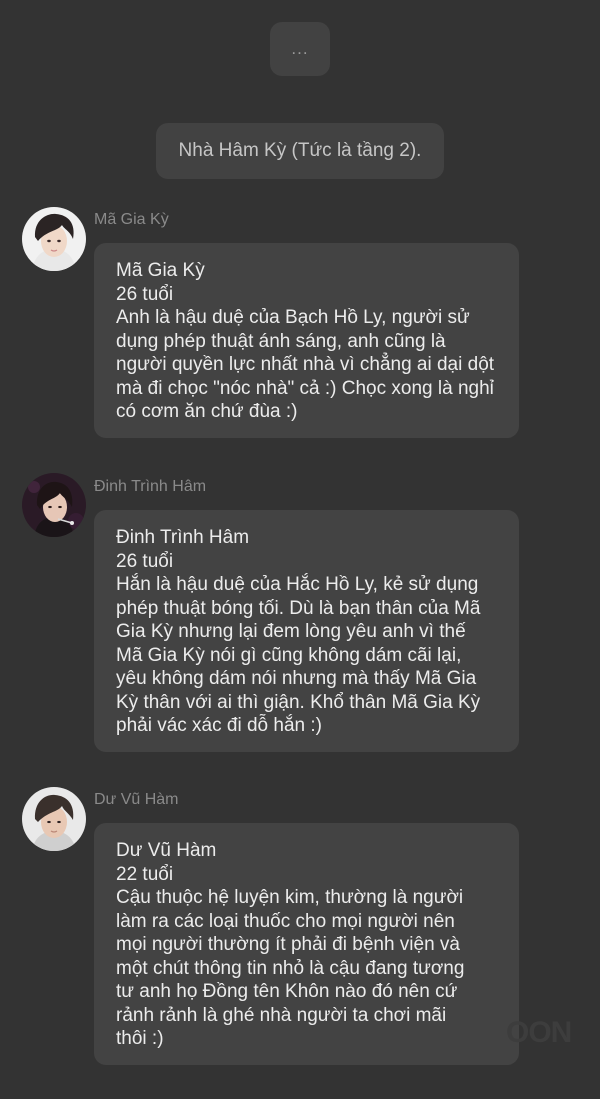 This screenshot has height=1099, width=600. Describe the element at coordinates (285, 921) in the screenshot. I see `message-line: làm ra các loại thuốc cho mọi người nên` at that location.